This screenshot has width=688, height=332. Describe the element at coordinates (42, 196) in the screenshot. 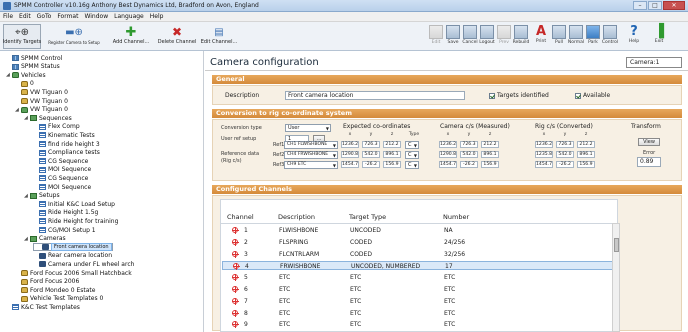

I see `tree-item: ◢ Setups` at that location.